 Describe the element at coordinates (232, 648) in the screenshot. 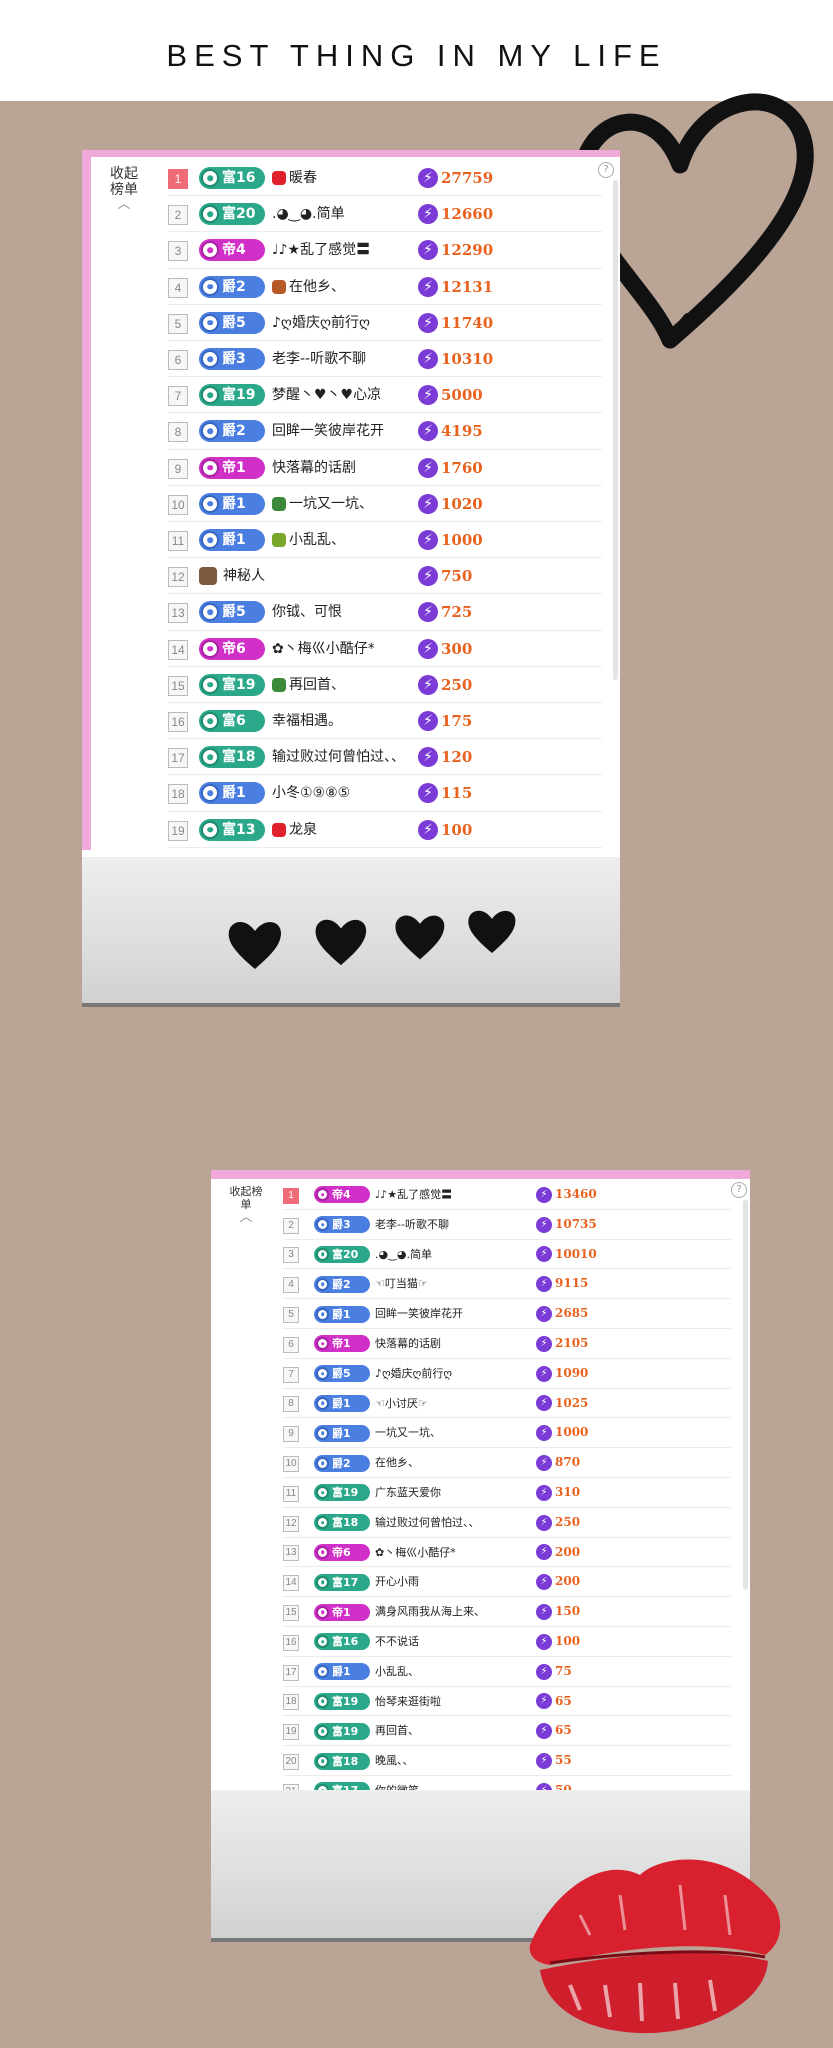

I see `level-badge: 帝6` at that location.